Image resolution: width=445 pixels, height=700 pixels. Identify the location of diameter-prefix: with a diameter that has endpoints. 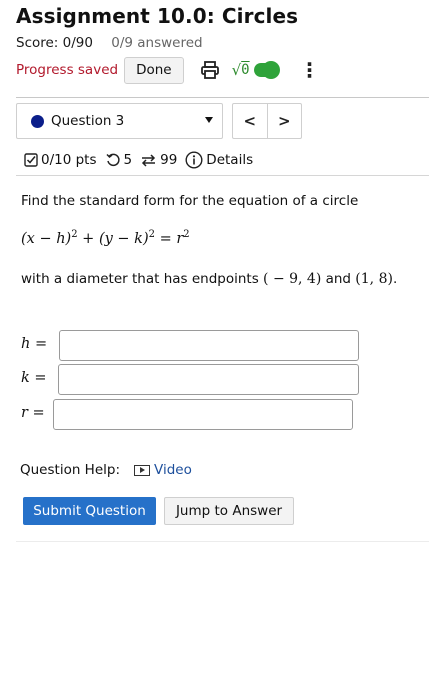
(142, 279).